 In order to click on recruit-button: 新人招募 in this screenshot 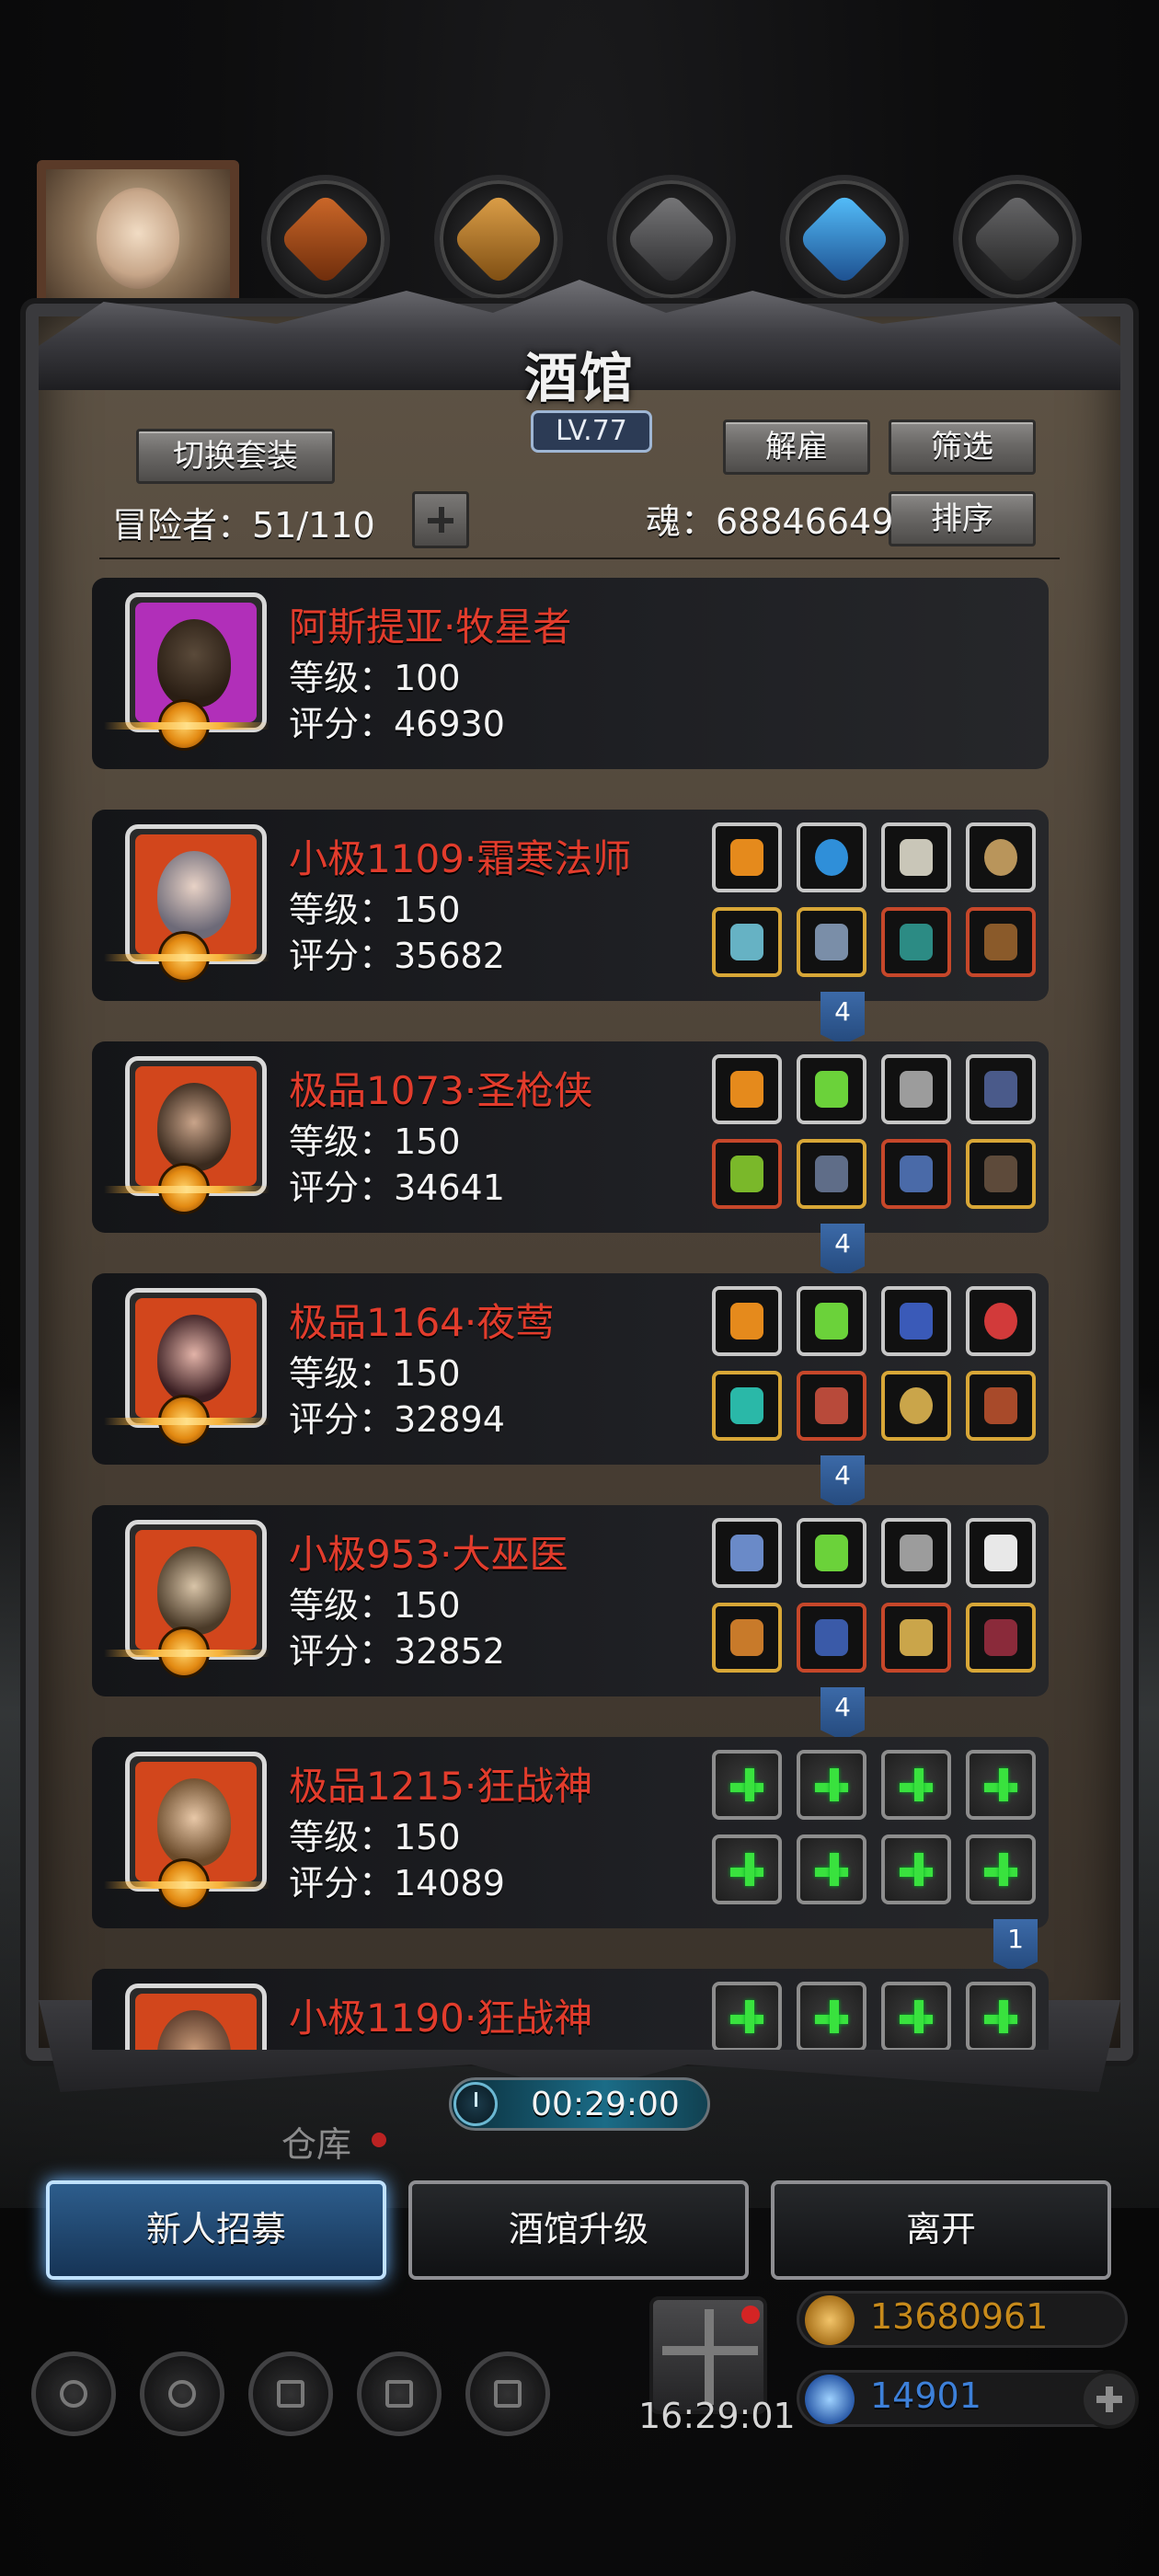, I will do `click(216, 2230)`.